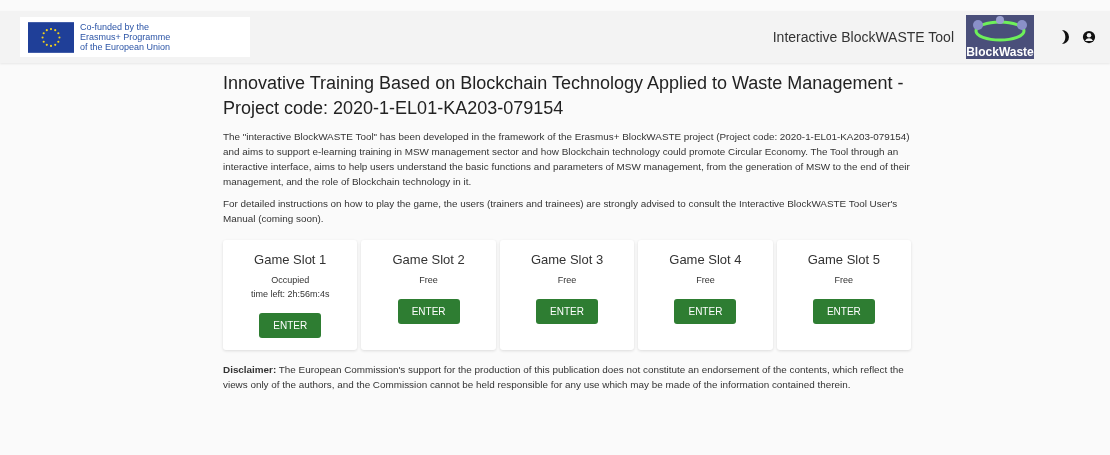 This screenshot has height=455, width=1110. What do you see at coordinates (561, 211) in the screenshot?
I see `paragraph: For detailed instructions on how to play the game, the users (trainers and trainees) are strongly advised to consult the Interactive BlockWASTE Tool User's Manual (coming soon).` at bounding box center [561, 211].